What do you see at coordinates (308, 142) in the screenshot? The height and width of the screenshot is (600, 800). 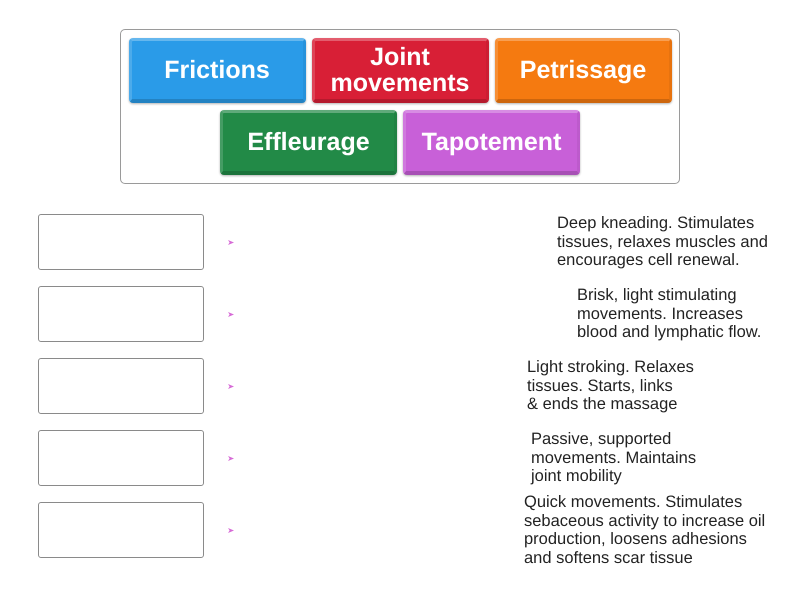 I see `answer-tile: Effleurage` at bounding box center [308, 142].